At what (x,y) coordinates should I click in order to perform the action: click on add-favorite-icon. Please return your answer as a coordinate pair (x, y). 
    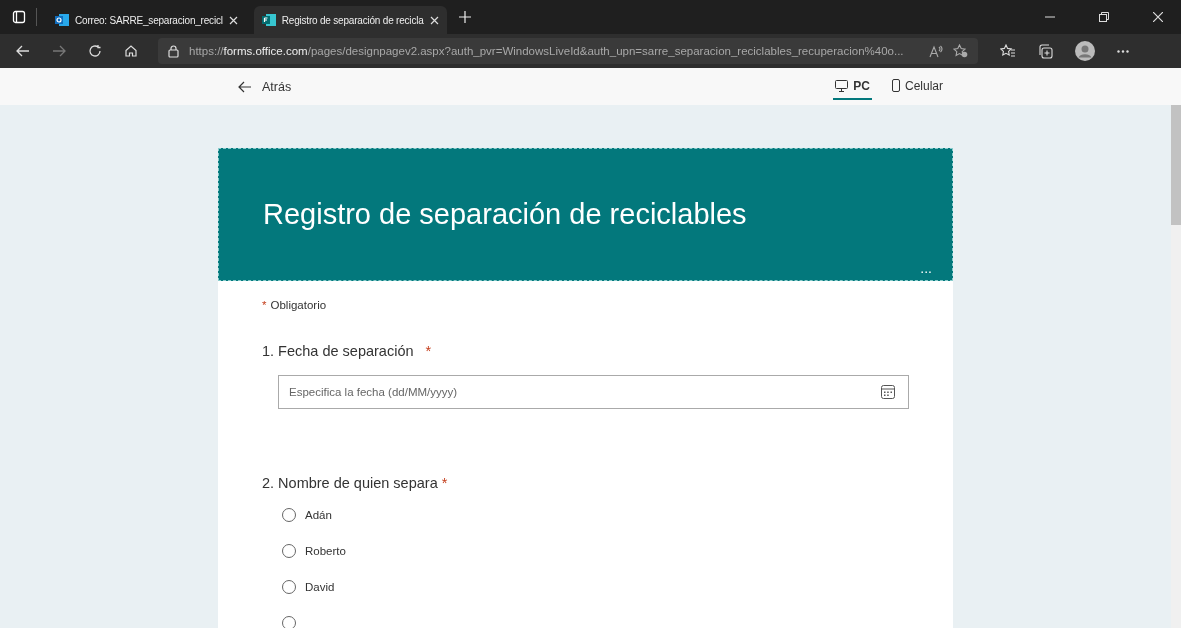
    Looking at the image, I should click on (960, 51).